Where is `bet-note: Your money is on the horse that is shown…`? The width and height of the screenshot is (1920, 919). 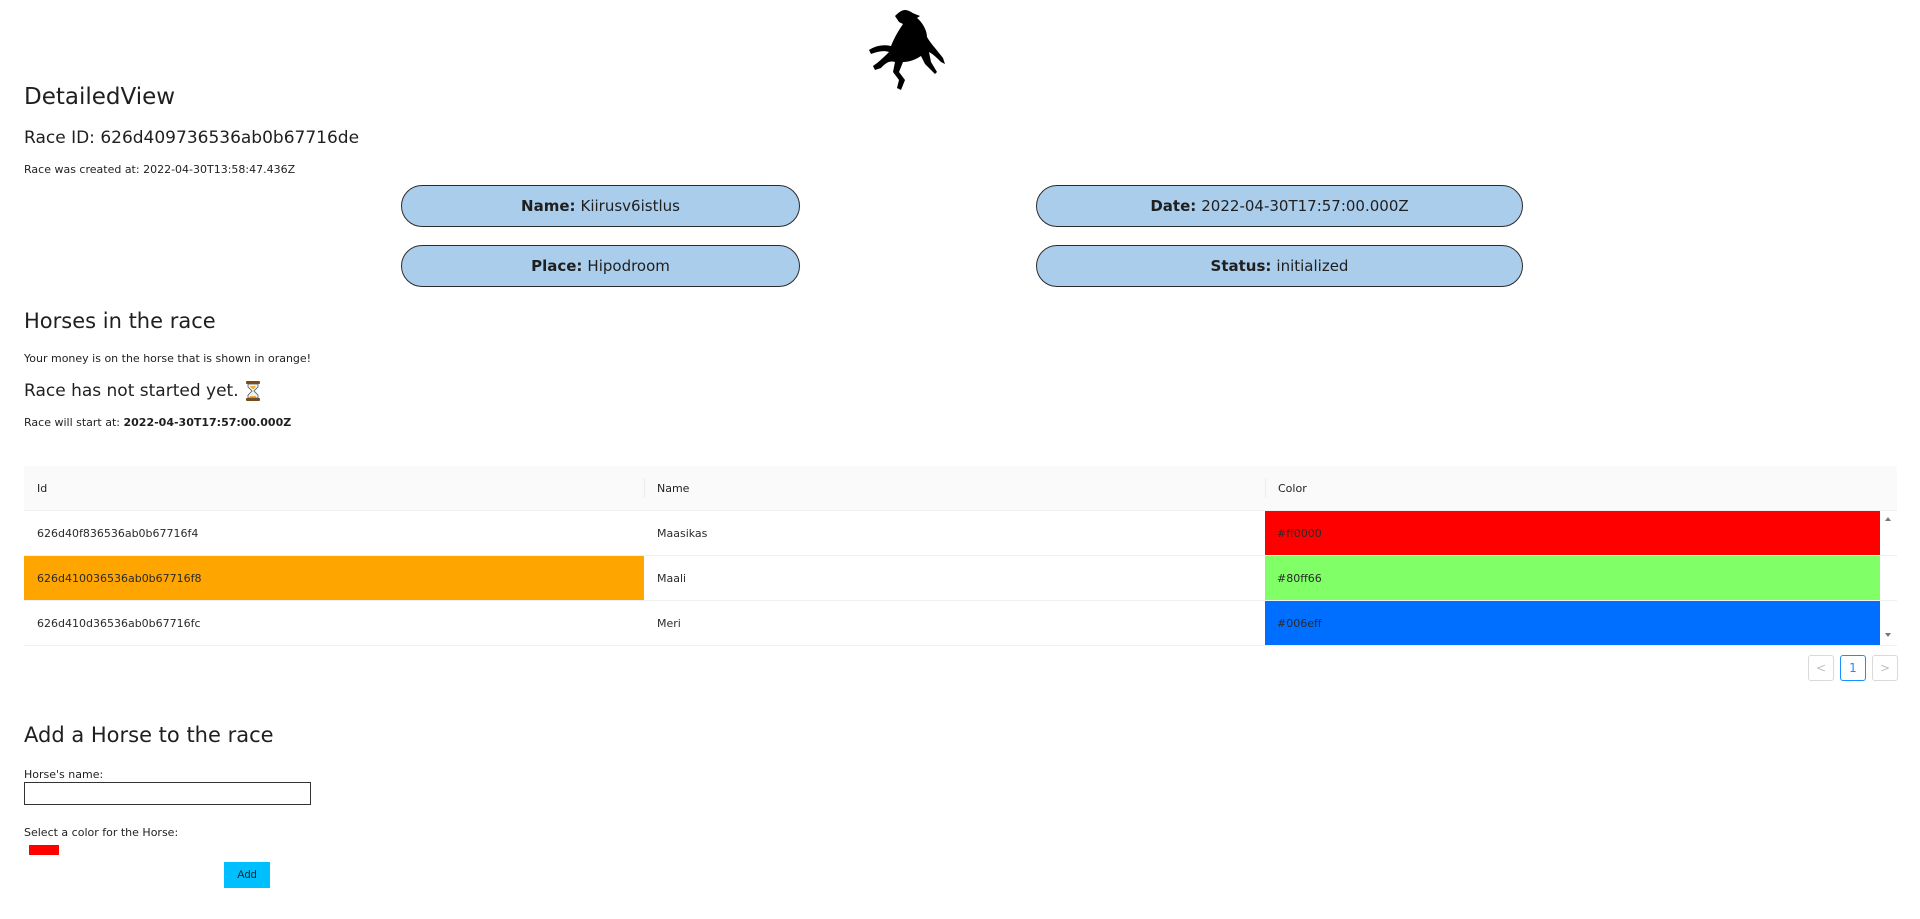 bet-note: Your money is on the horse that is shown… is located at coordinates (168, 358).